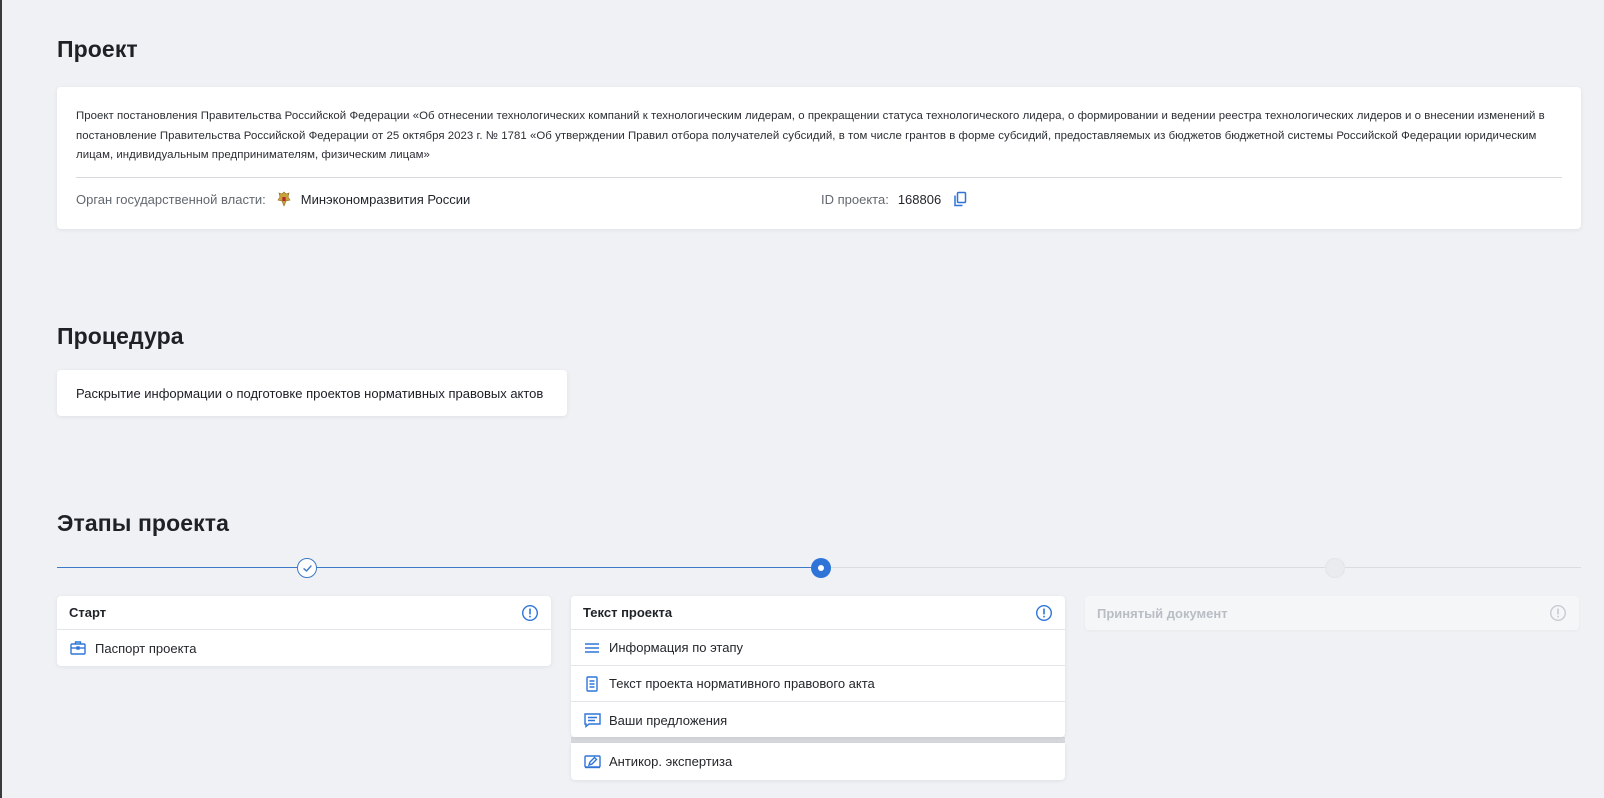  I want to click on stage-header: Принятый документ, so click(1332, 613).